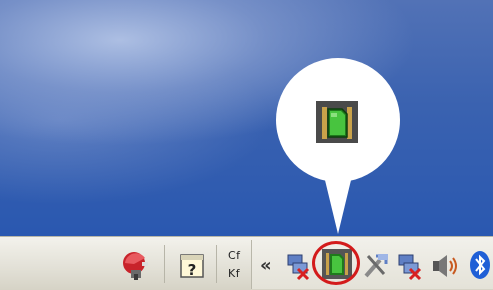 The height and width of the screenshot is (290, 493). I want to click on sd-card-icon-enlarged, so click(337, 122).